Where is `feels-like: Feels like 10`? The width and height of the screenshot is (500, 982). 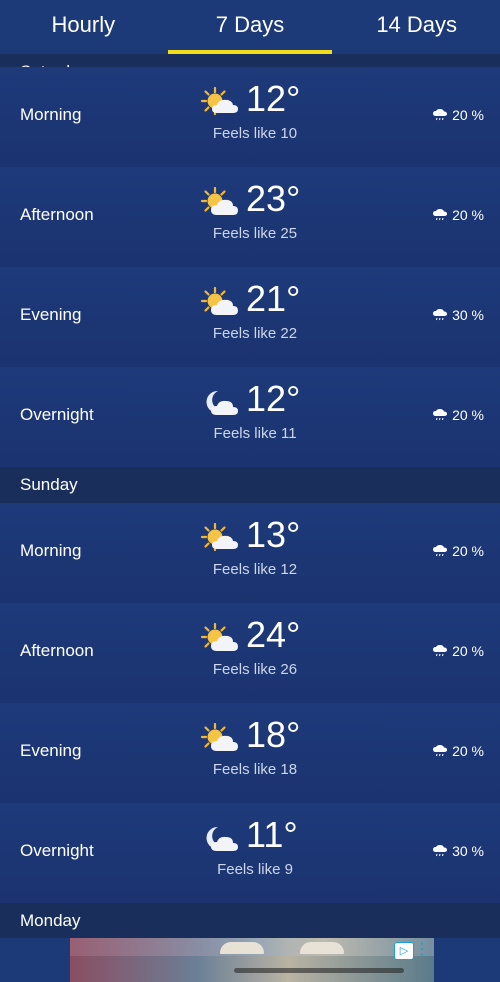
feels-like: Feels like 10 is located at coordinates (255, 133).